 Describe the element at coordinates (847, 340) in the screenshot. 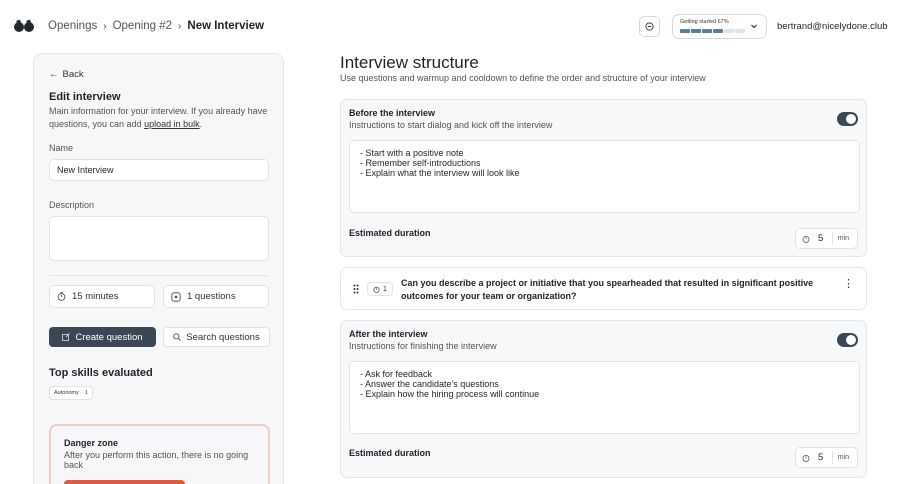

I see `after-toggle` at that location.